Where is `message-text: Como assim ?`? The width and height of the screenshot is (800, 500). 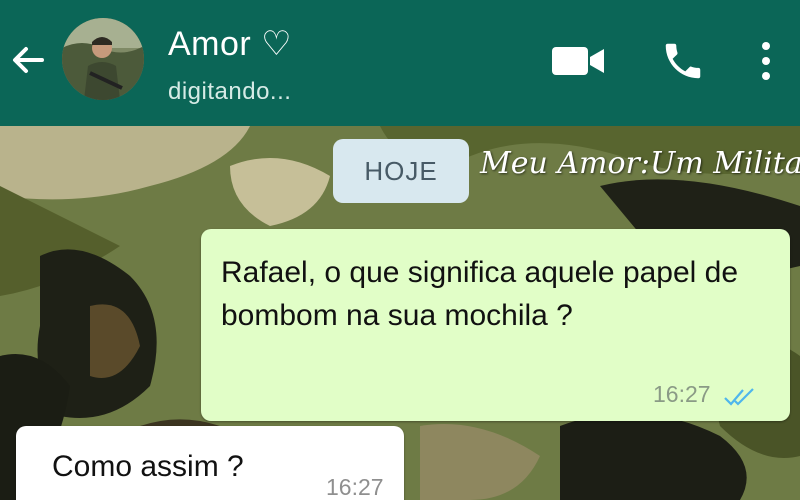 message-text: Como assim ? is located at coordinates (148, 466).